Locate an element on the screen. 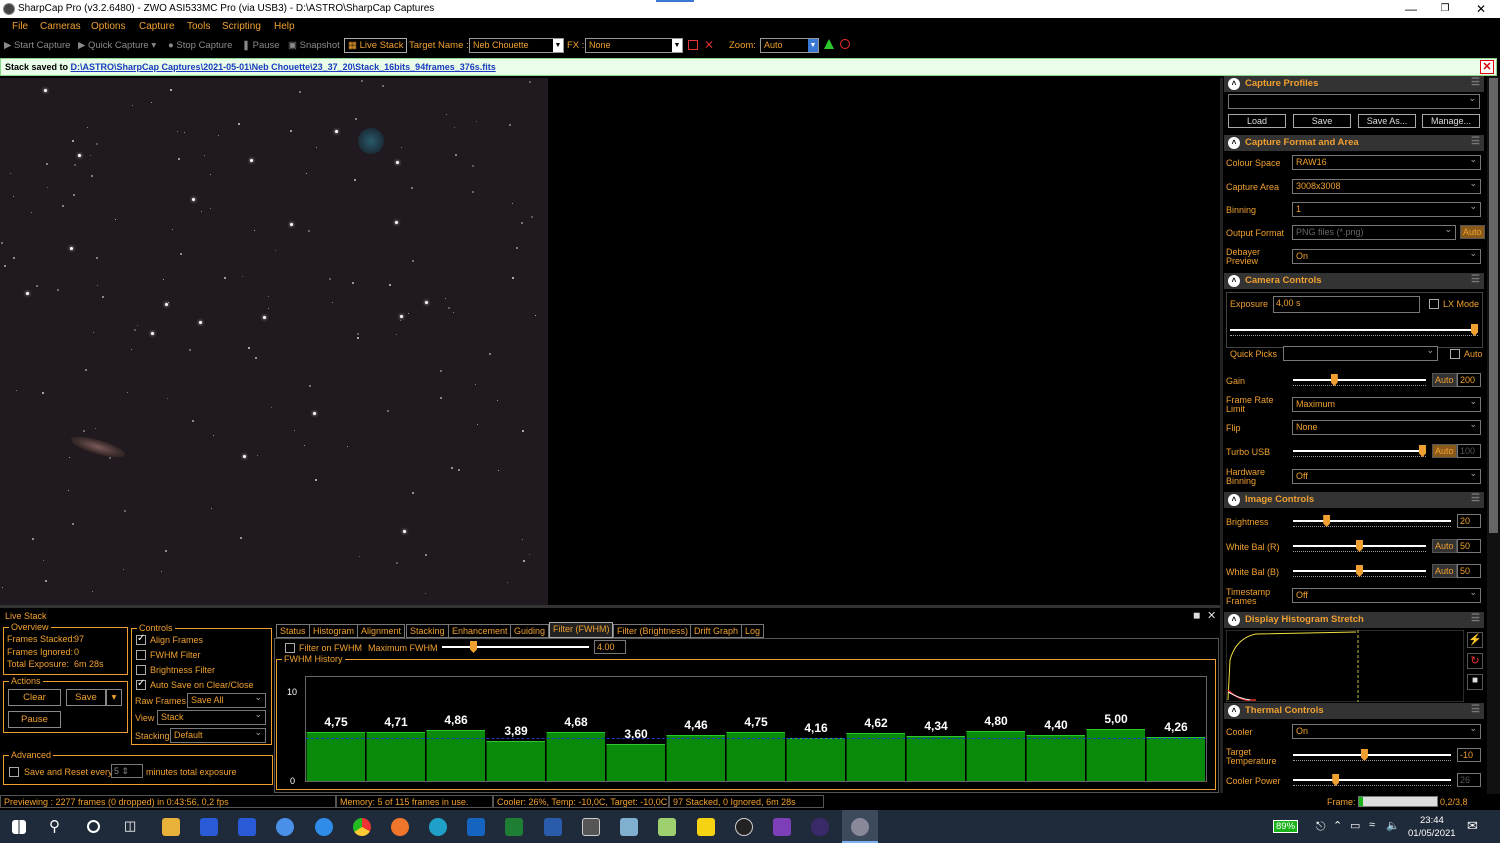 Image resolution: width=1500 pixels, height=843 pixels. quick-capture-button: ▶ Quick Capture ▾ is located at coordinates (117, 45).